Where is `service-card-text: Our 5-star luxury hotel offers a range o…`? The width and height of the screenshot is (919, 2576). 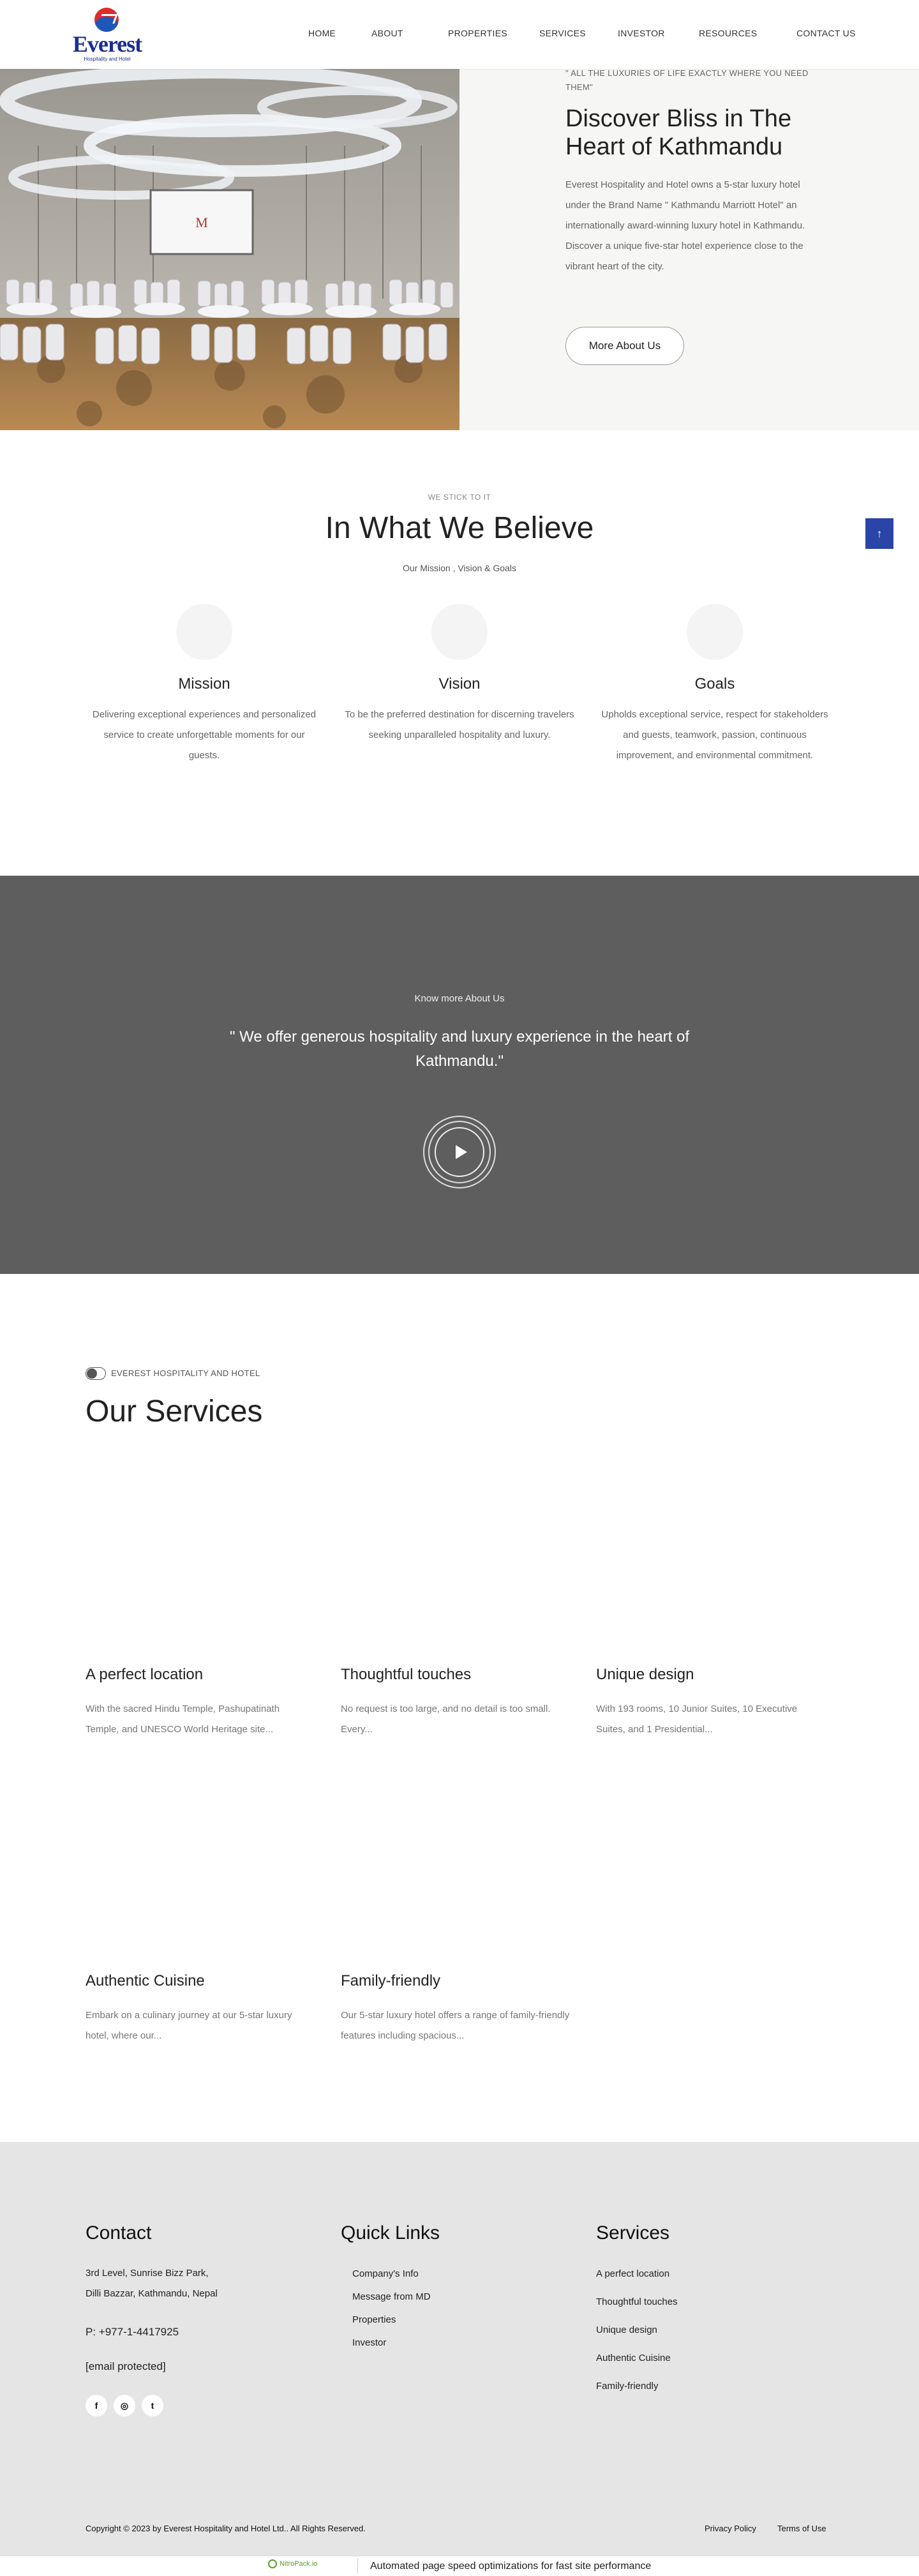 service-card-text: Our 5-star luxury hotel offers a range o… is located at coordinates (455, 2025).